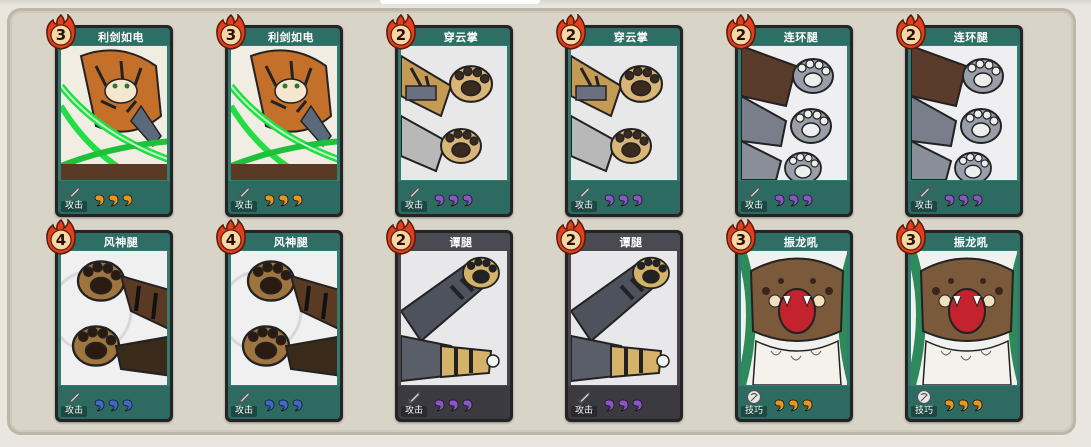  What do you see at coordinates (114, 326) in the screenshot?
I see `card-frame: 风神腿攻击` at bounding box center [114, 326].